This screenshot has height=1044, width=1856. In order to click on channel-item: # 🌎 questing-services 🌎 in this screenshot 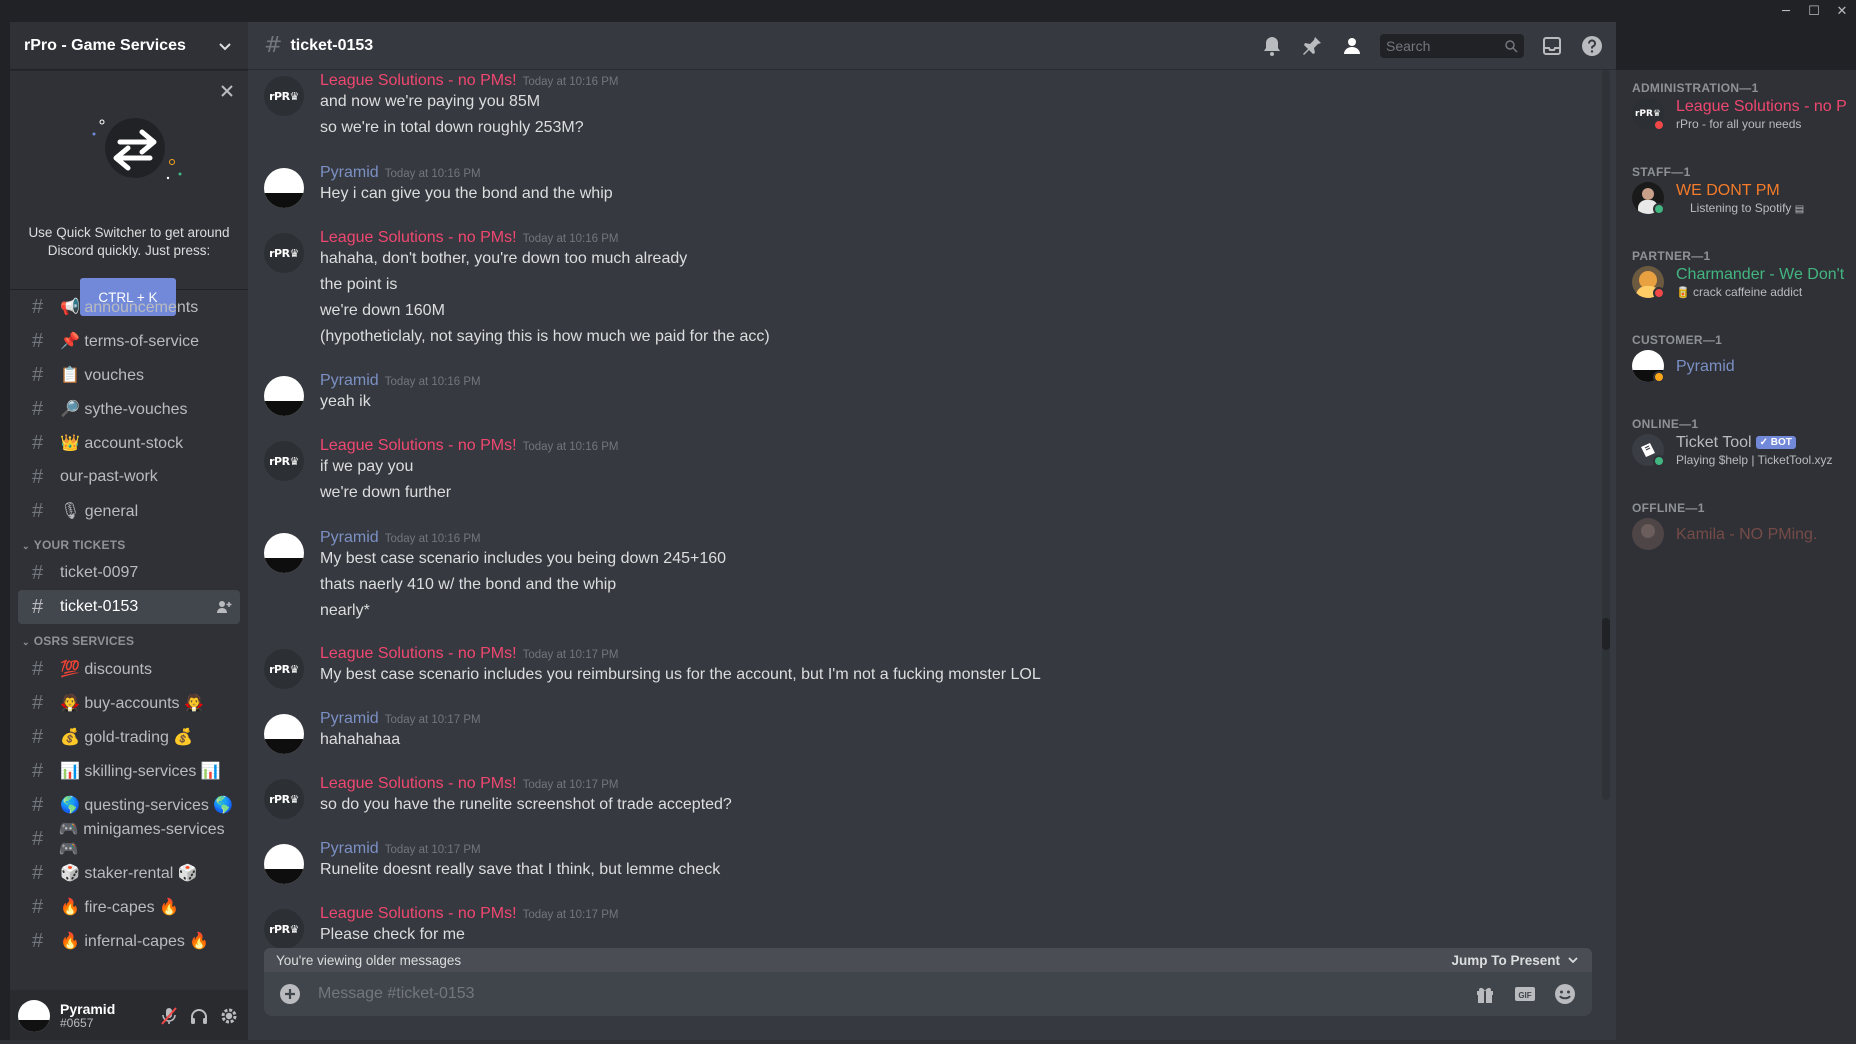, I will do `click(129, 805)`.